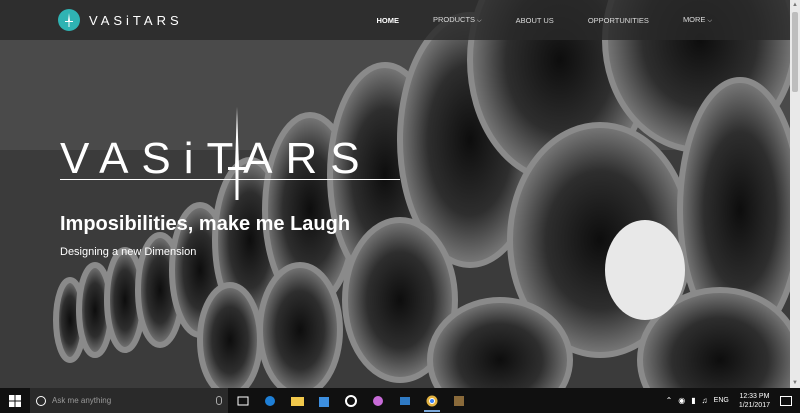 The image size is (800, 413). Describe the element at coordinates (454, 19) in the screenshot. I see `nav-products-label: PRODUCTS` at that location.